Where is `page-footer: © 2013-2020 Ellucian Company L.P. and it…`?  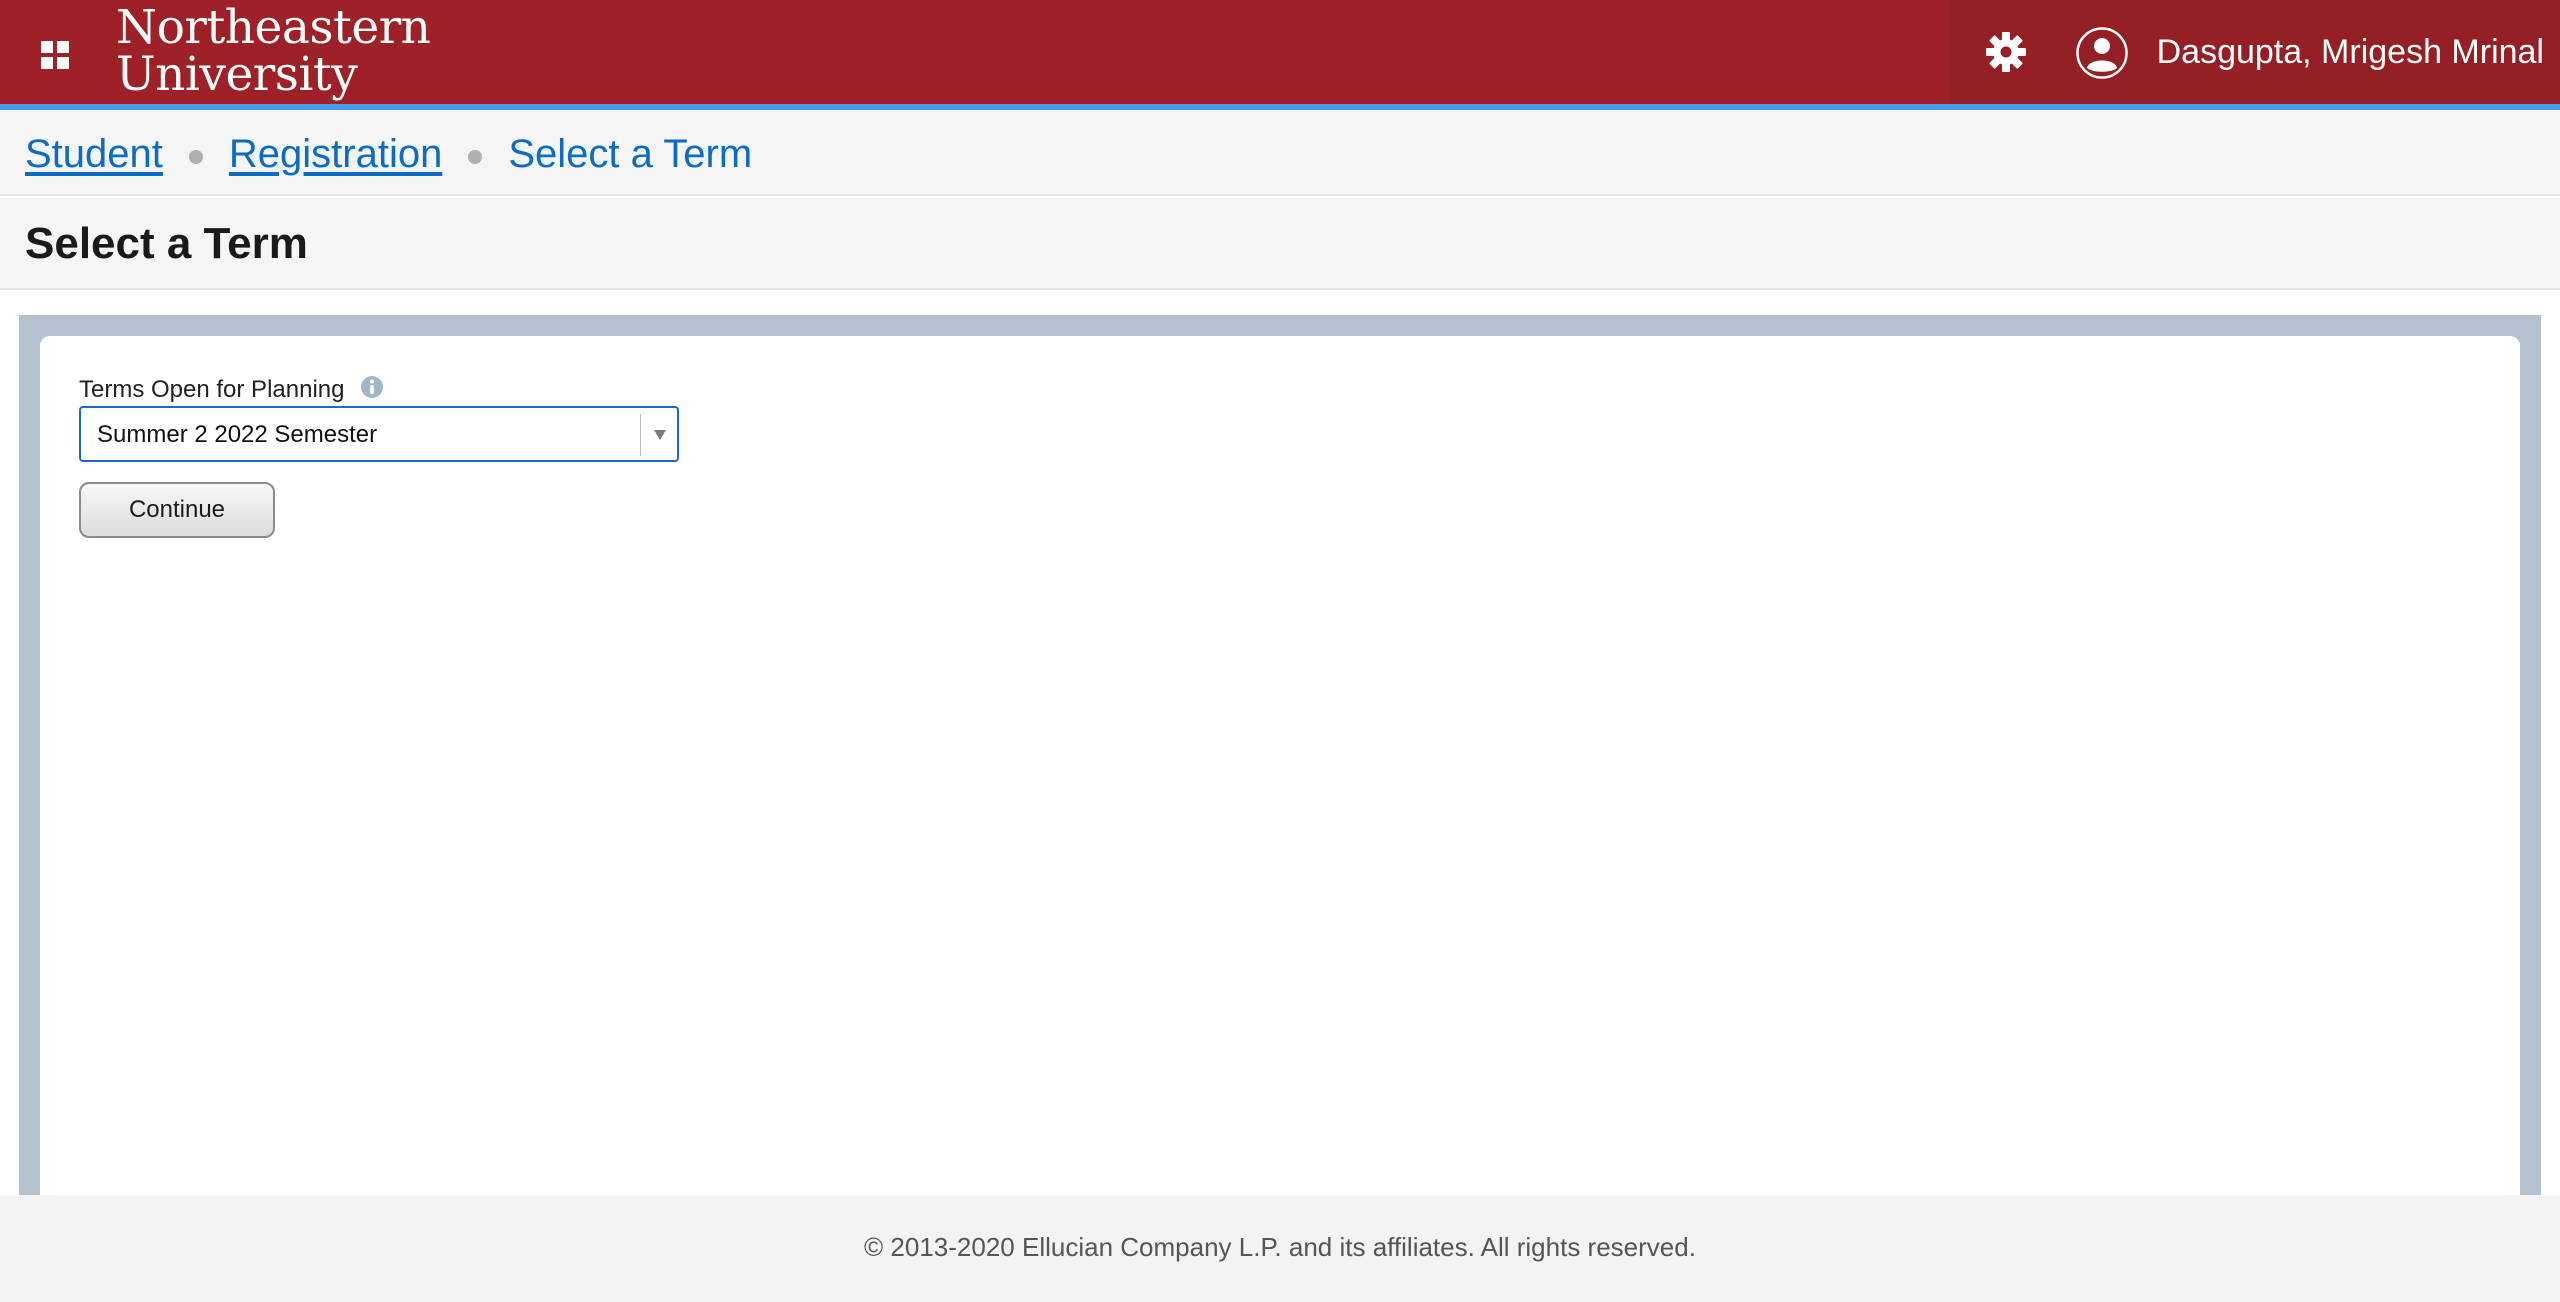
page-footer: © 2013-2020 Ellucian Company L.P. and it… is located at coordinates (1280, 1248).